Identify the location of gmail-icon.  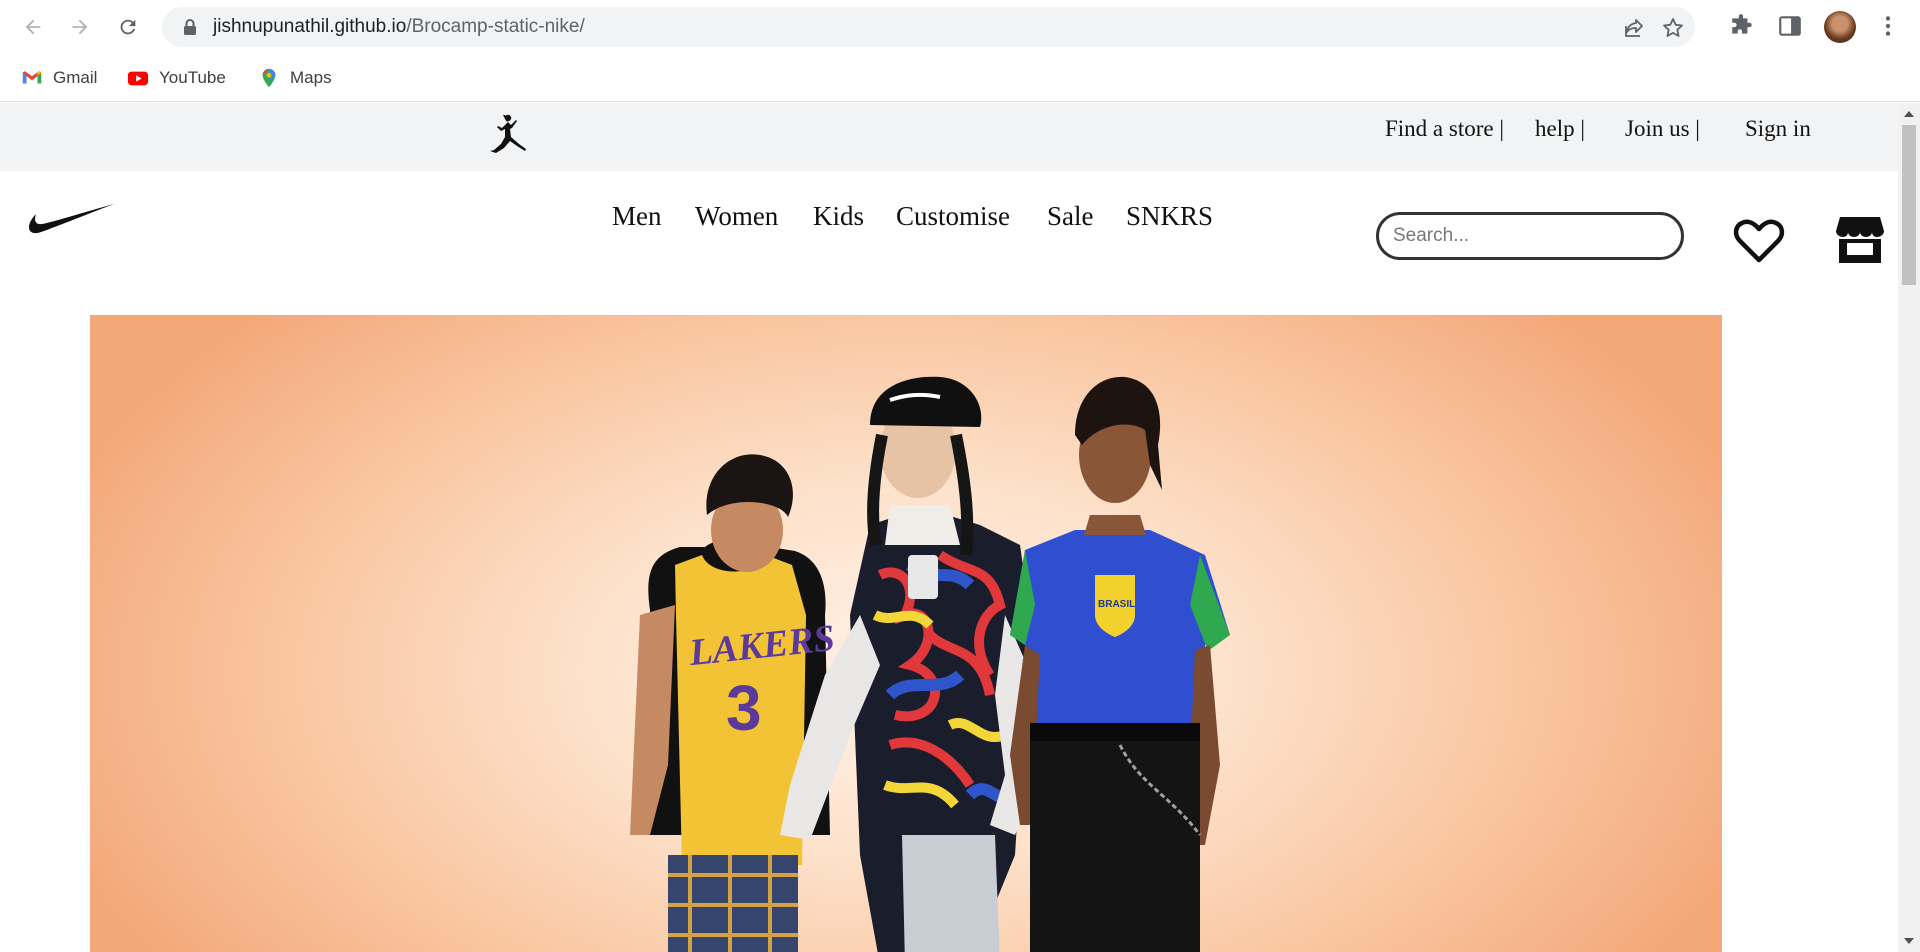
(32, 77).